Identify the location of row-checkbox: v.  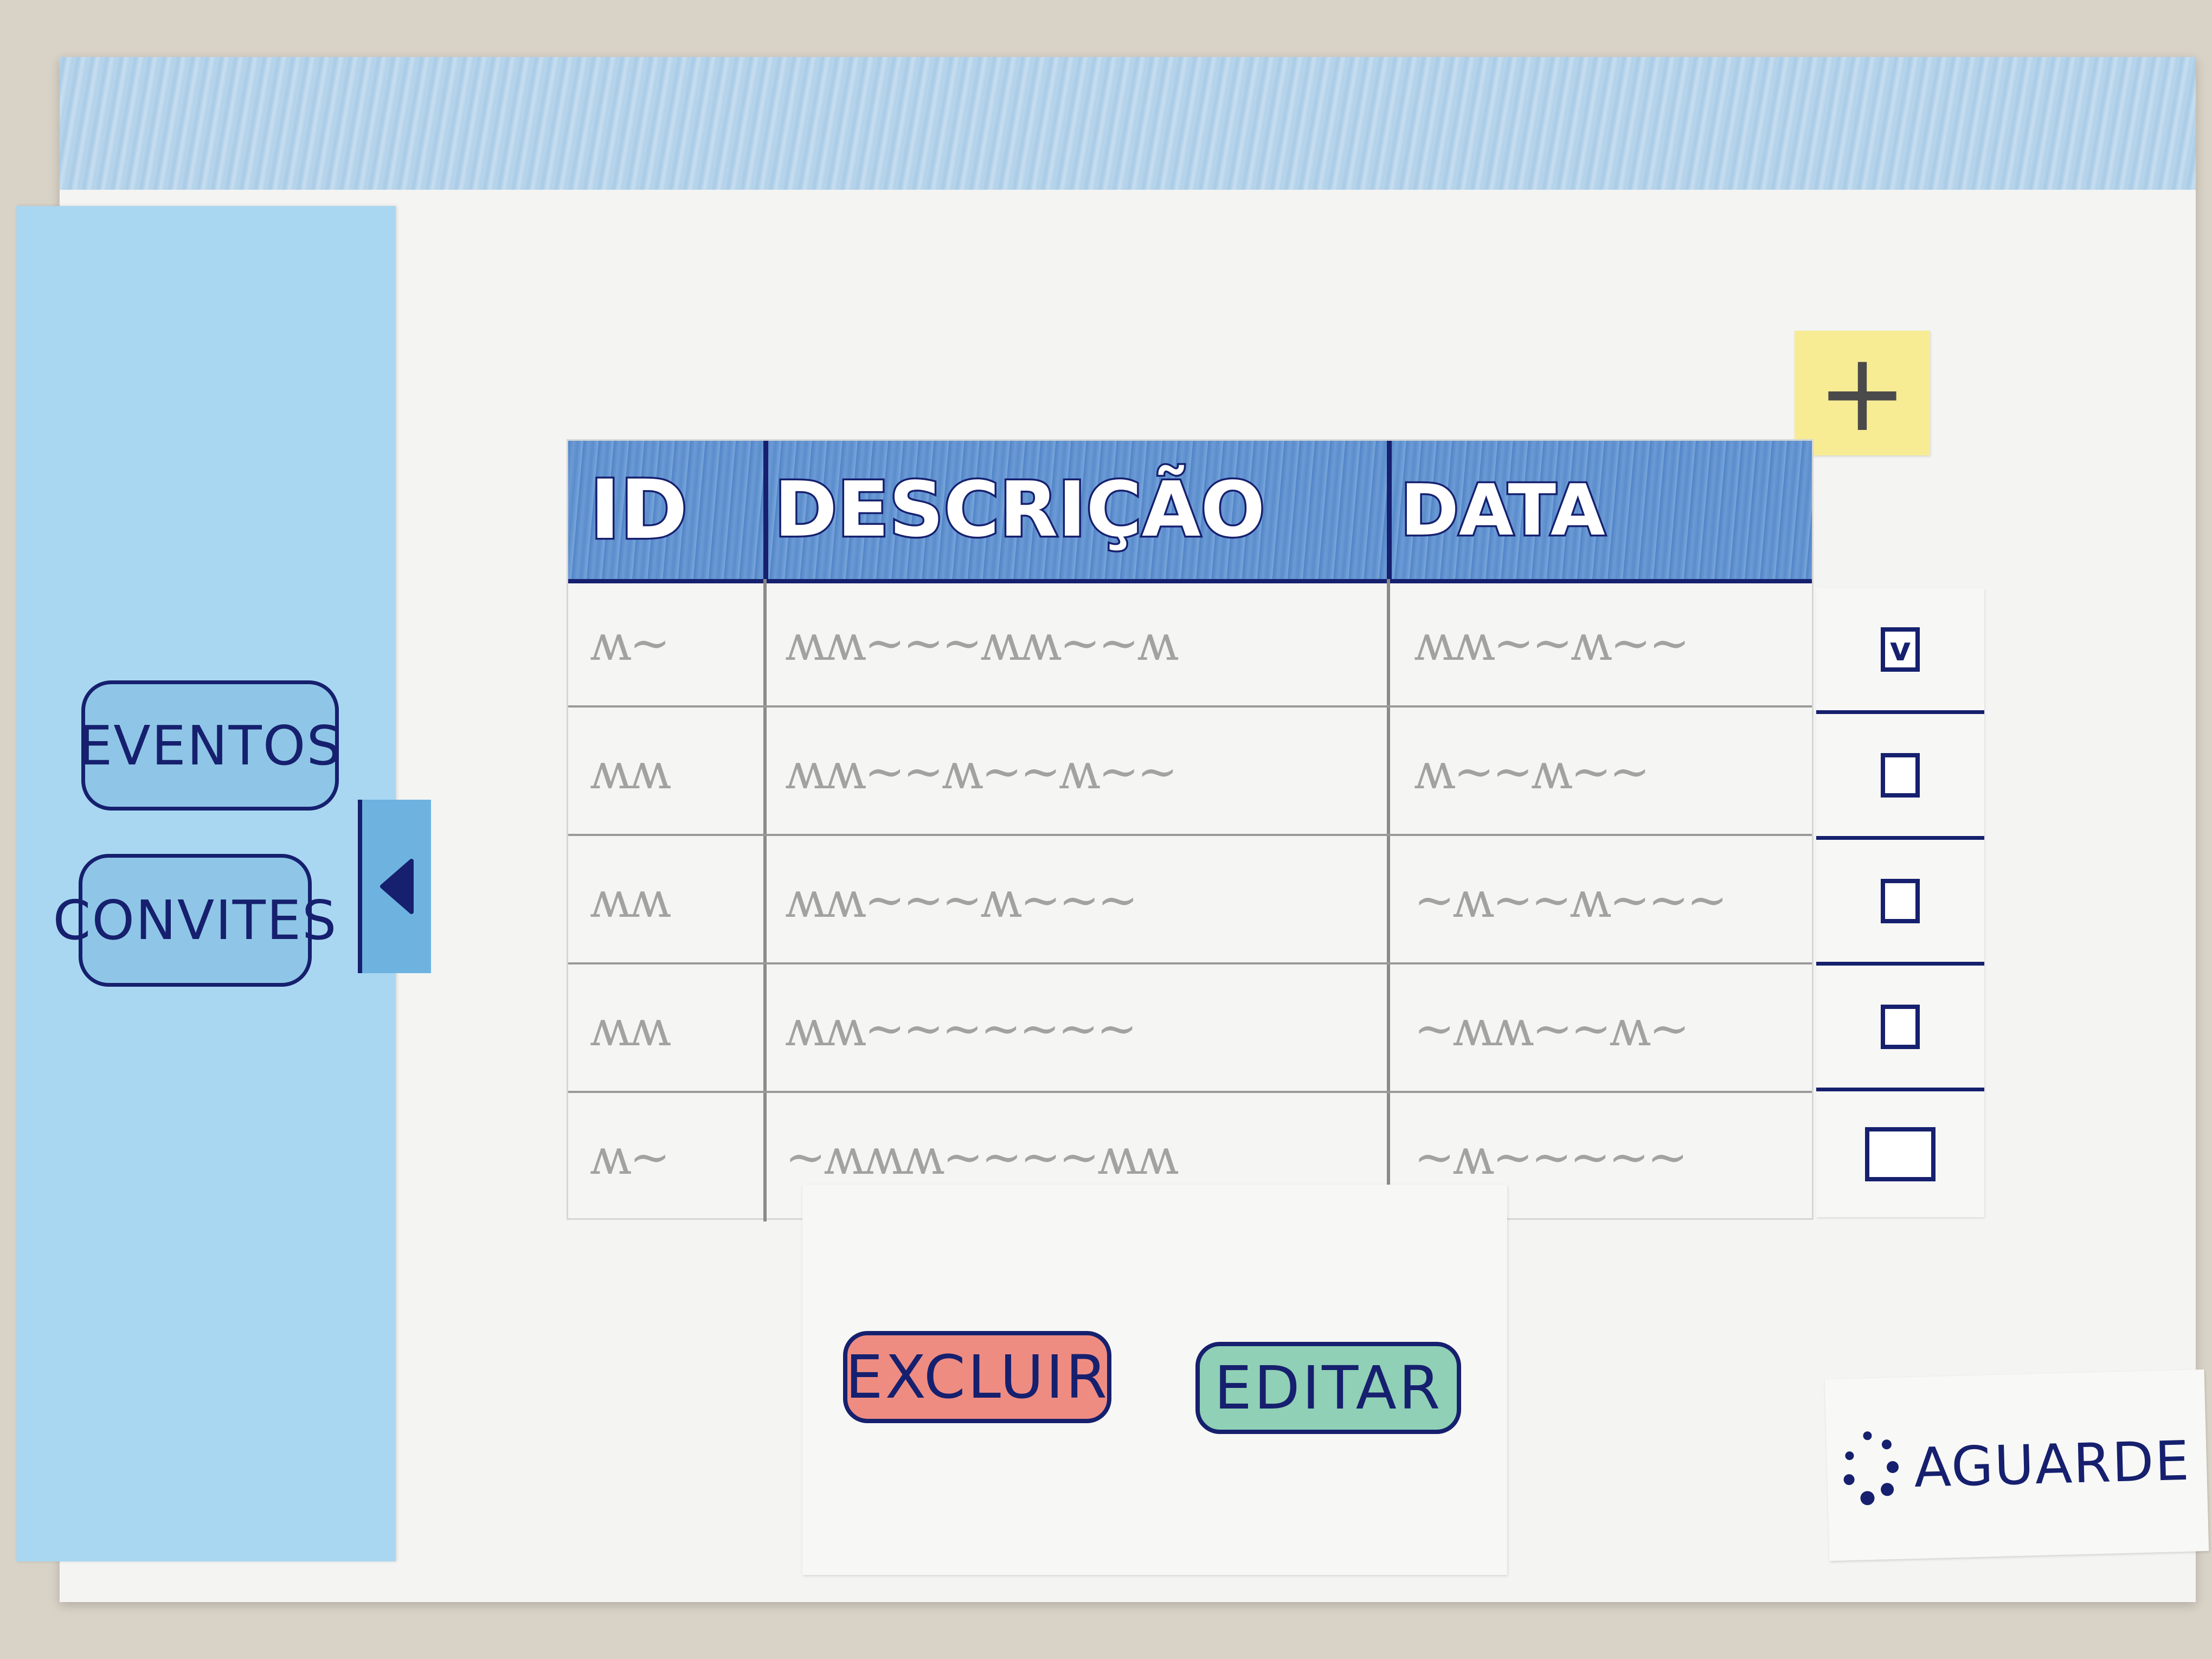
(1900, 649).